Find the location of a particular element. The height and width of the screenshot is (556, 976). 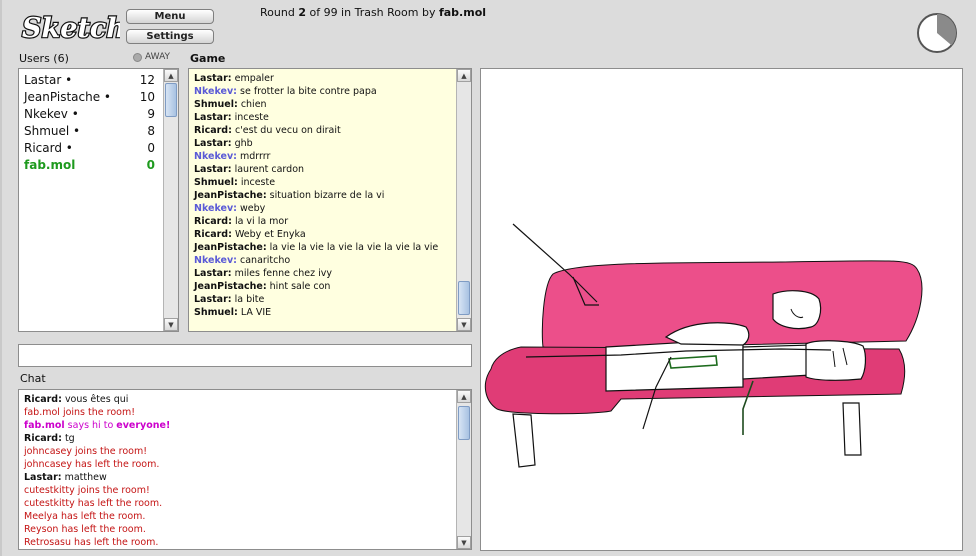

chat-header: Chat is located at coordinates (33, 378).